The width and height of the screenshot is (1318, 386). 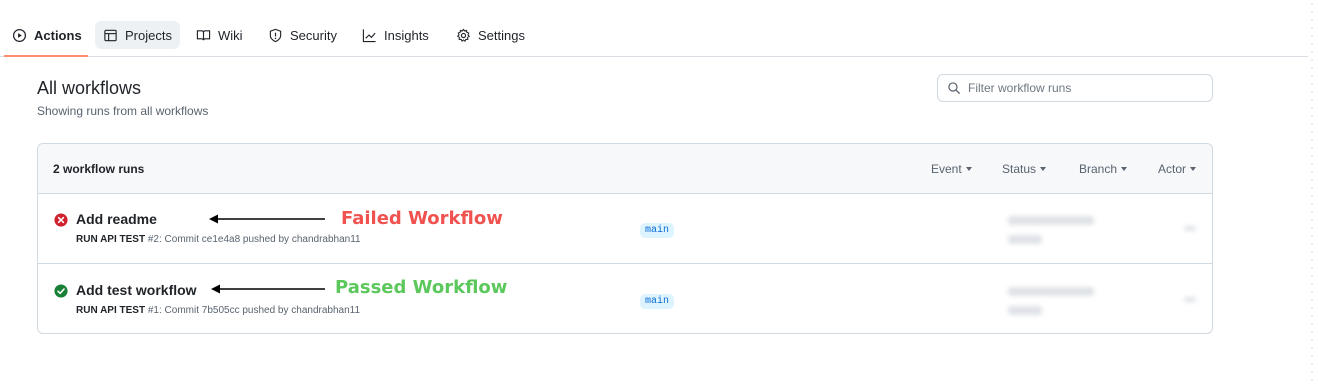 I want to click on tab-insights: Insights, so click(x=395, y=35).